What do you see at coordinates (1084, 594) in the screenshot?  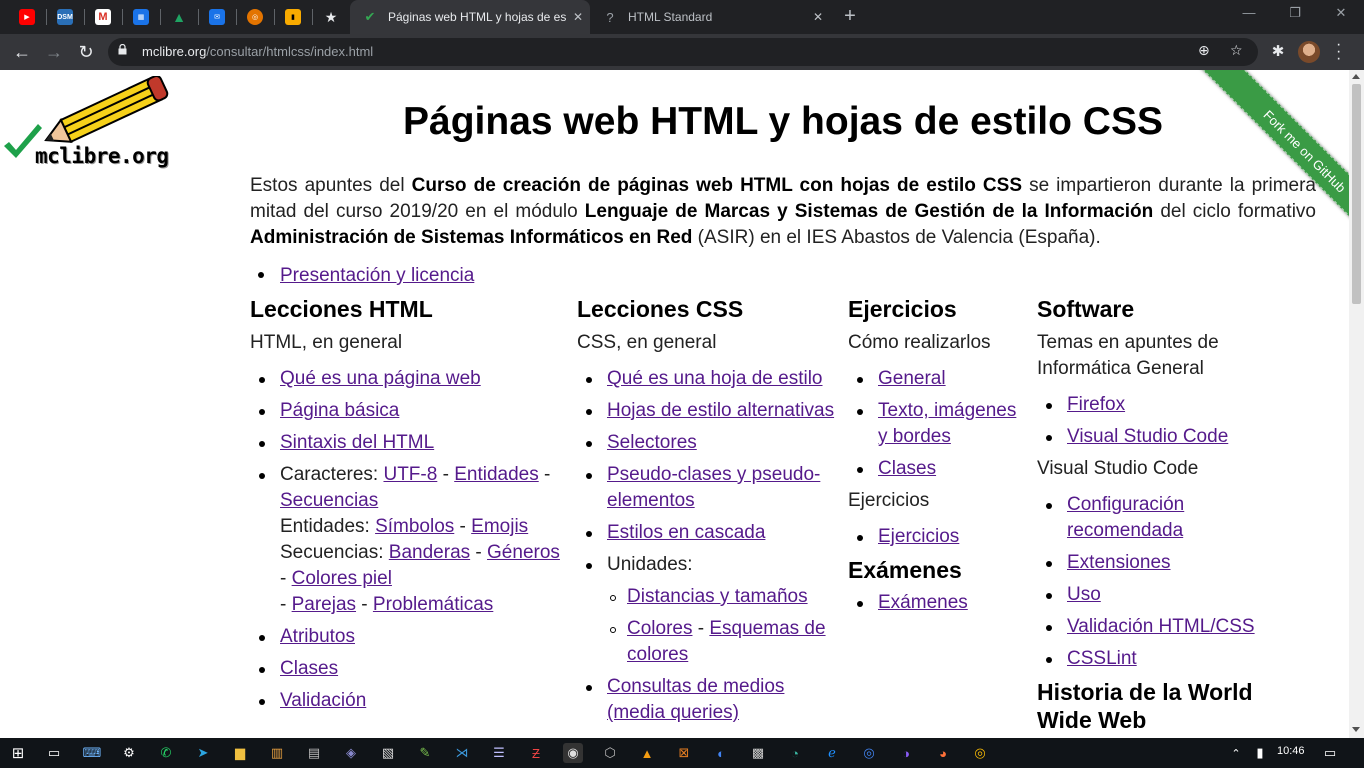 I see `link-uso: Uso` at bounding box center [1084, 594].